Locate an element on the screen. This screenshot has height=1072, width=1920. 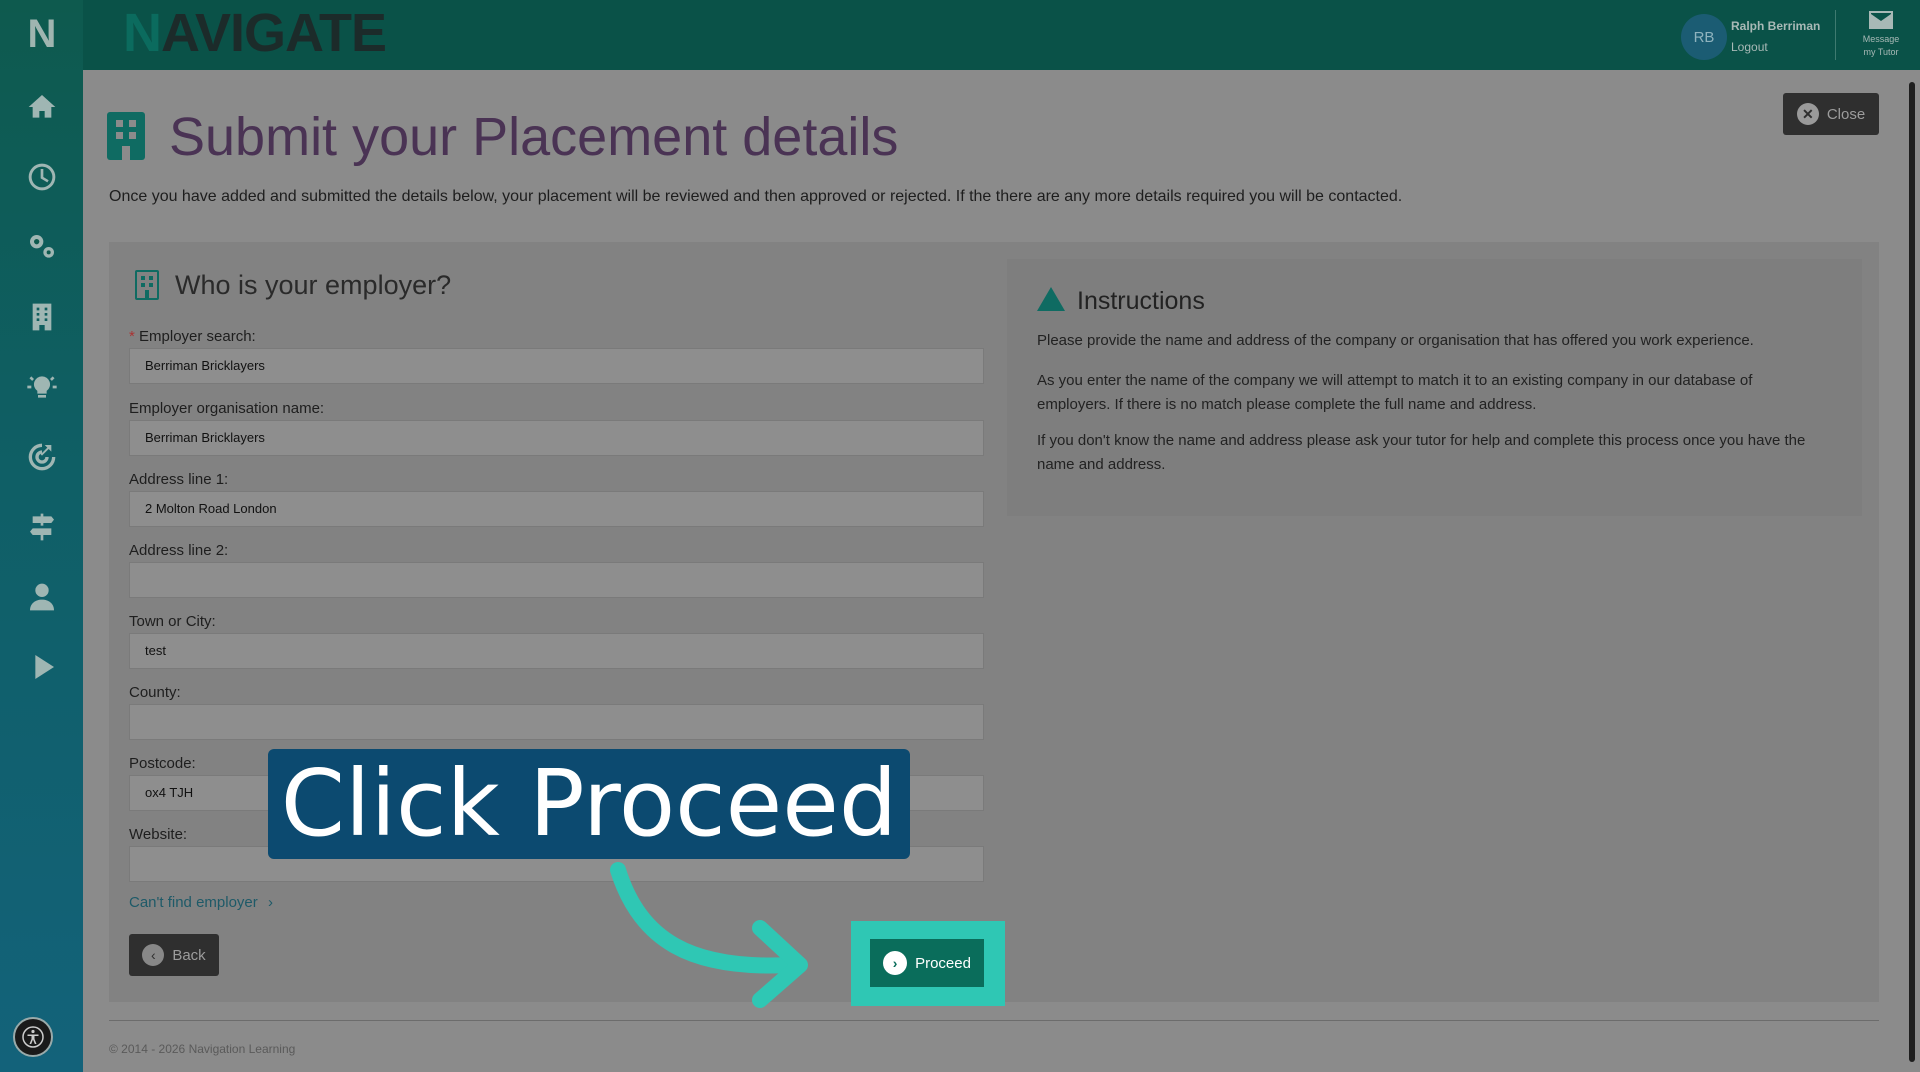
footer-copyright: © 2014 - 2026 Navigation Learning is located at coordinates (202, 1049).